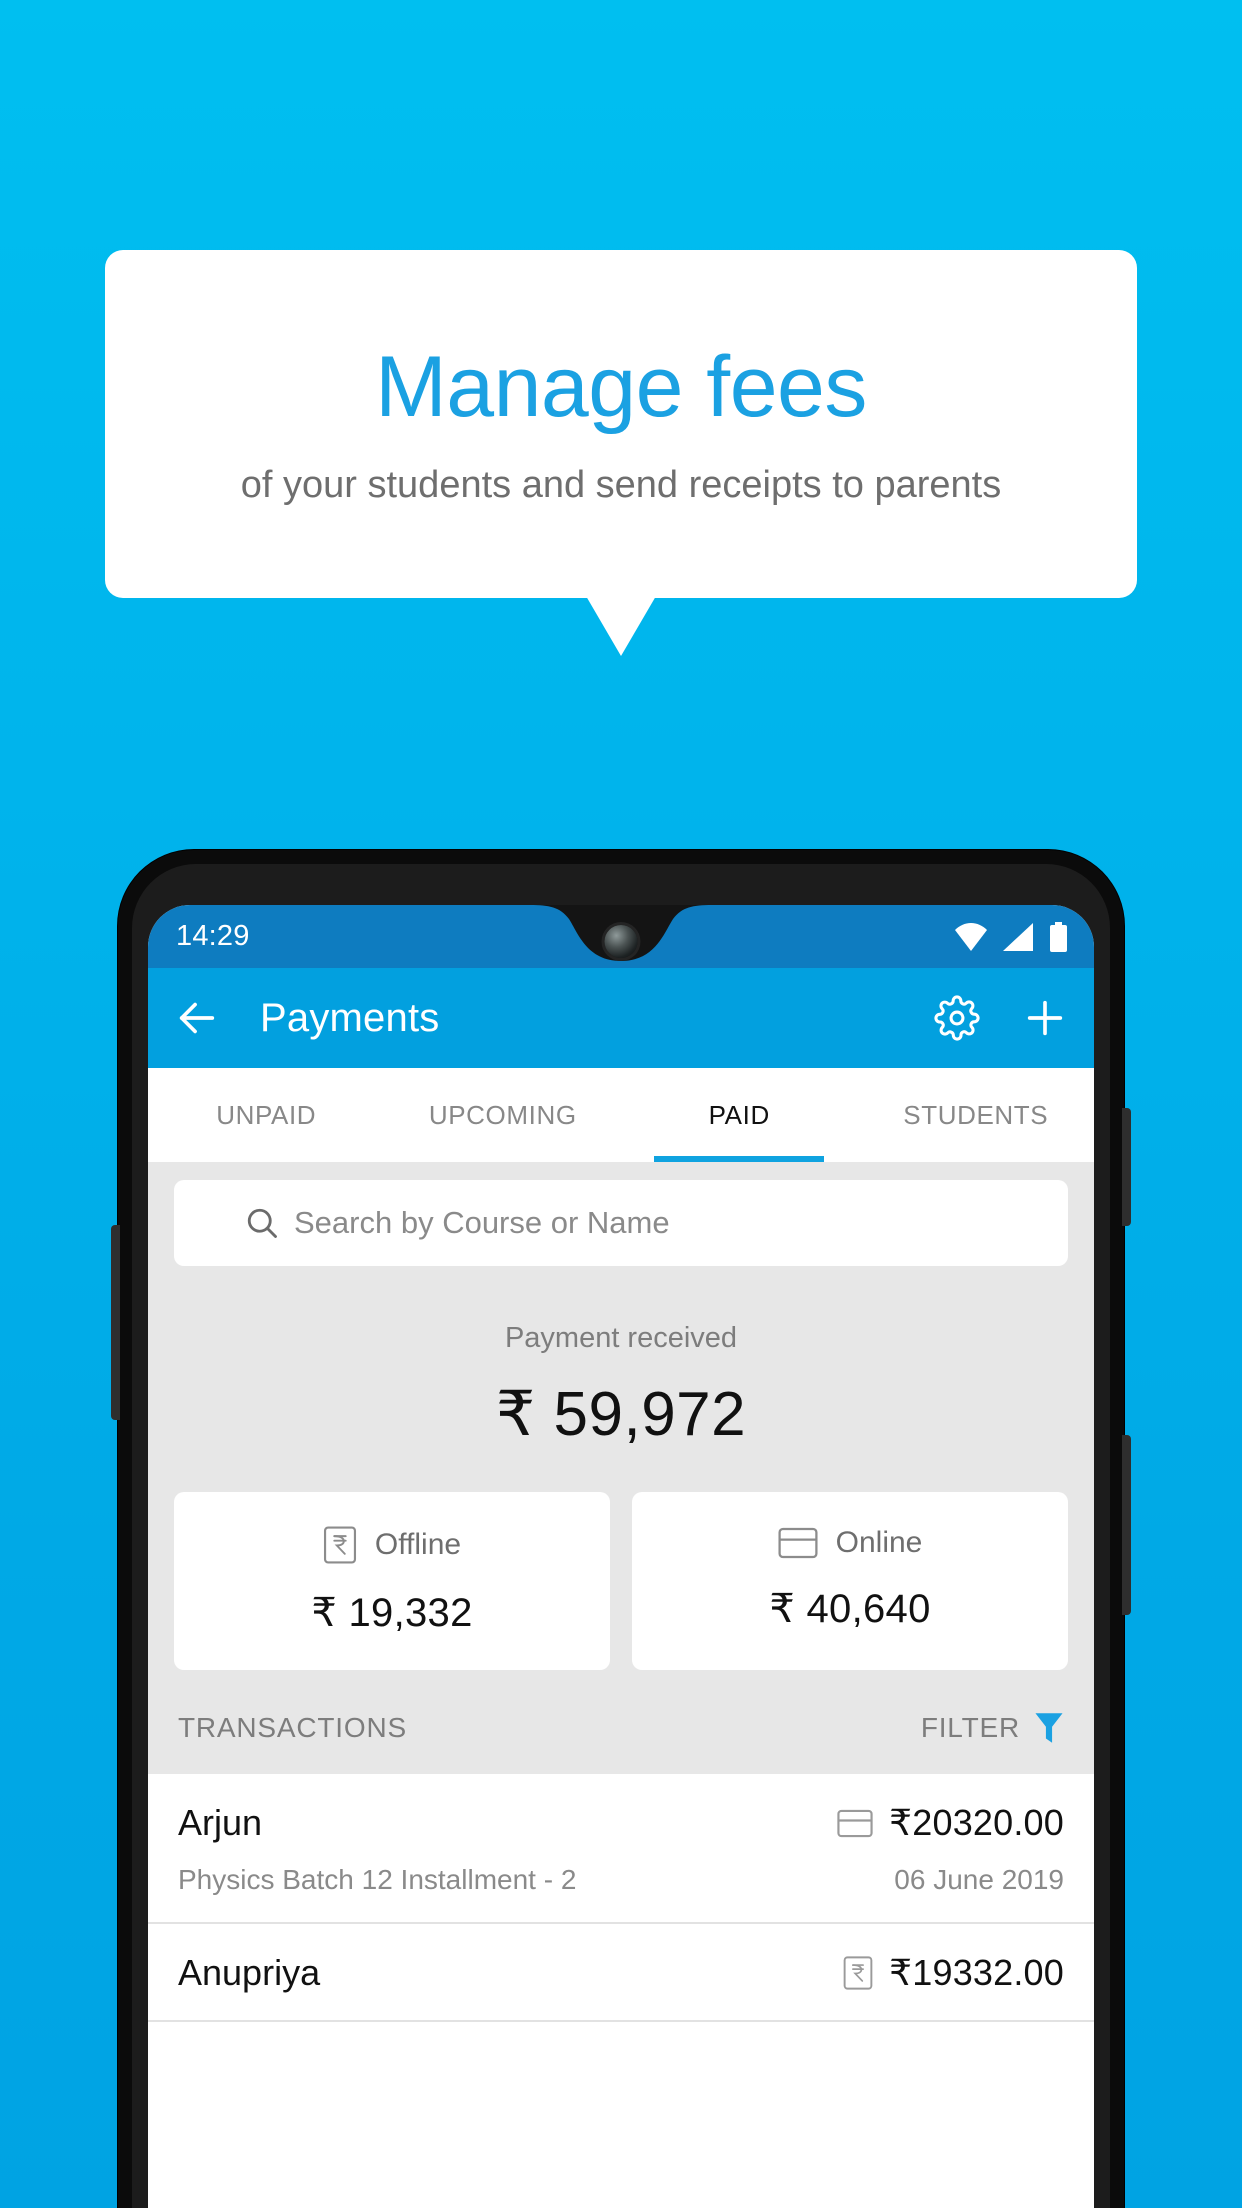 This screenshot has height=2208, width=1242. I want to click on method-label: Online, so click(879, 1542).